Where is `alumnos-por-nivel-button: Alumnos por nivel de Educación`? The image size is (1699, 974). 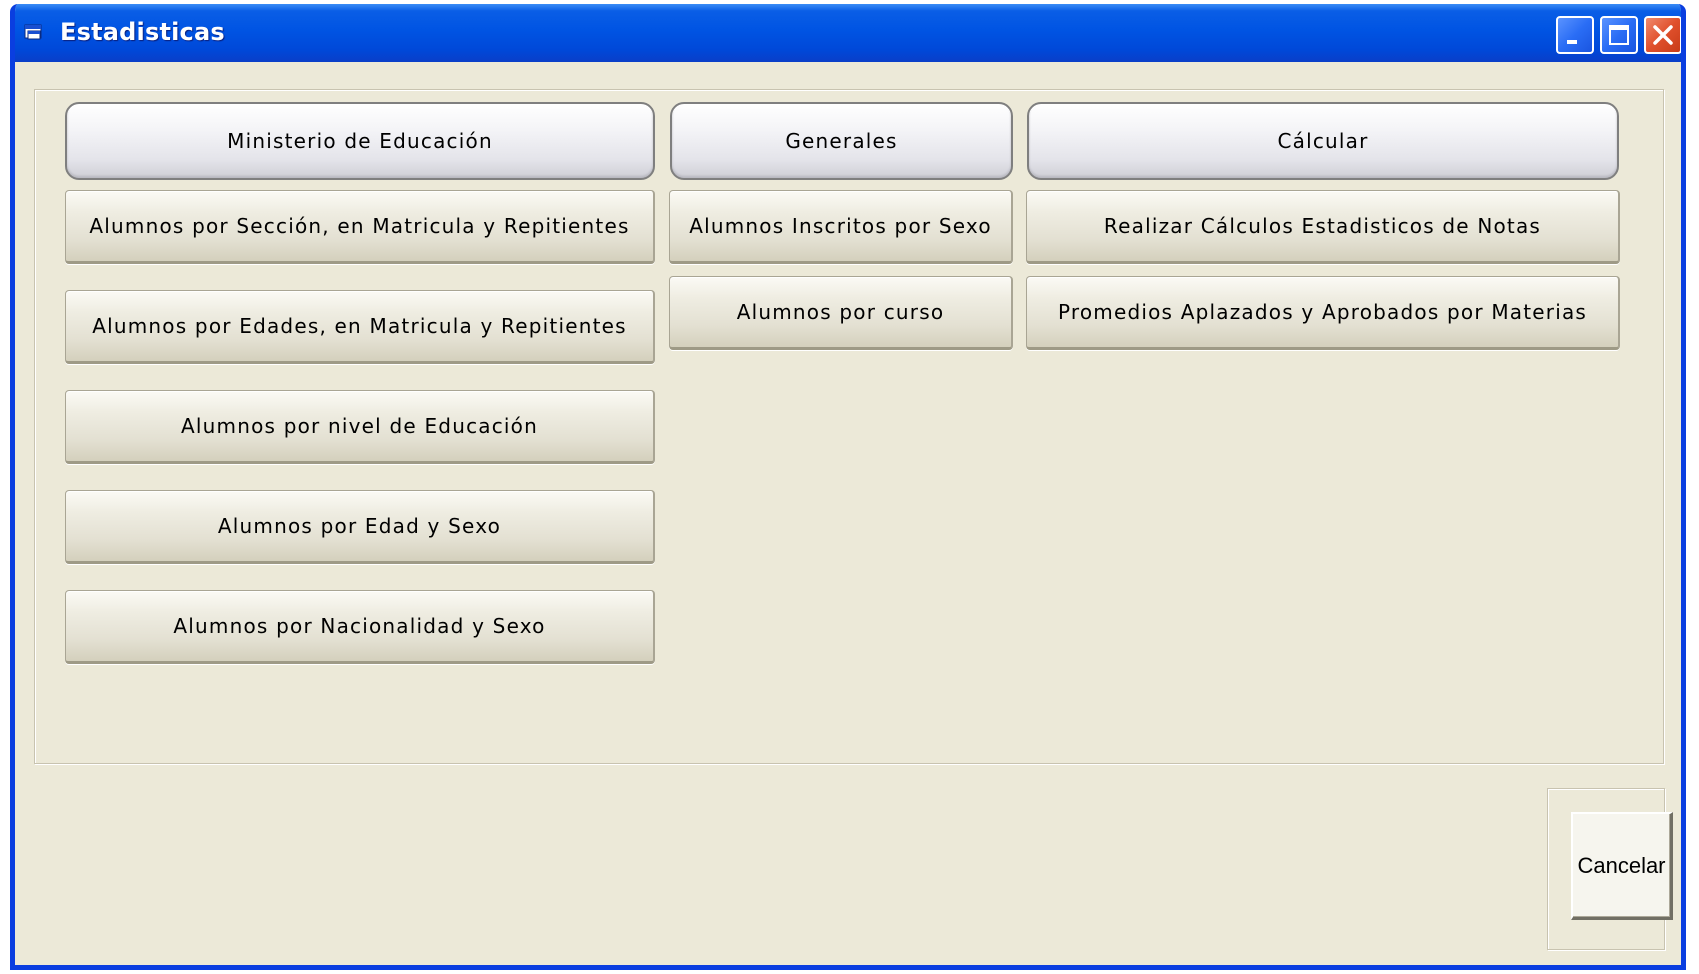
alumnos-por-nivel-button: Alumnos por nivel de Educación is located at coordinates (360, 427).